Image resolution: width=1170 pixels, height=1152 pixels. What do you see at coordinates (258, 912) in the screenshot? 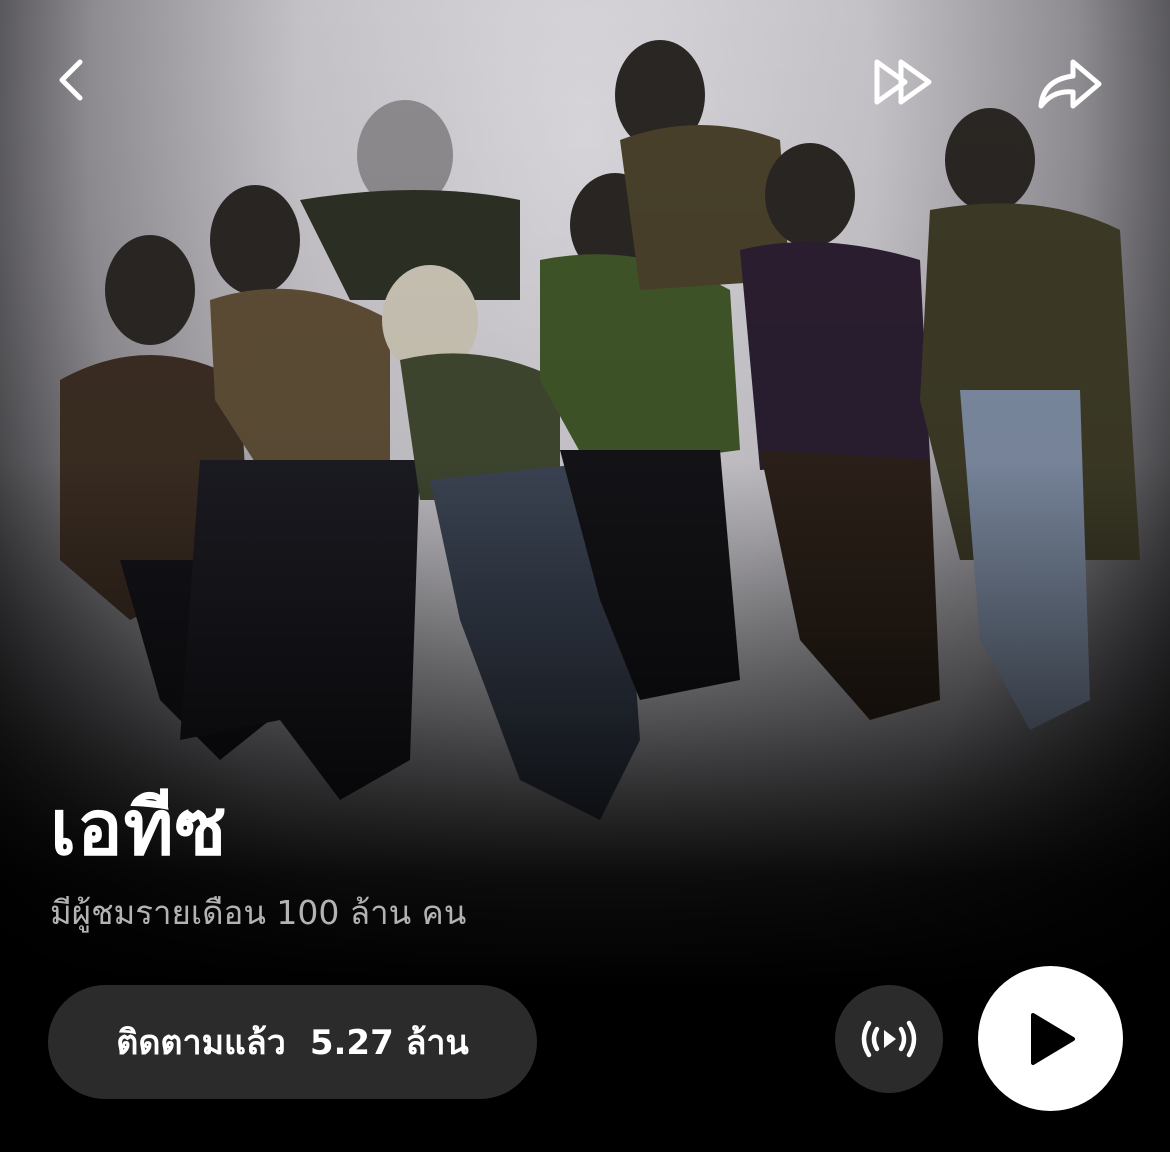
I see `monthly-listeners: มีผู้ชมรายเดือน 100 ล้าน คน` at bounding box center [258, 912].